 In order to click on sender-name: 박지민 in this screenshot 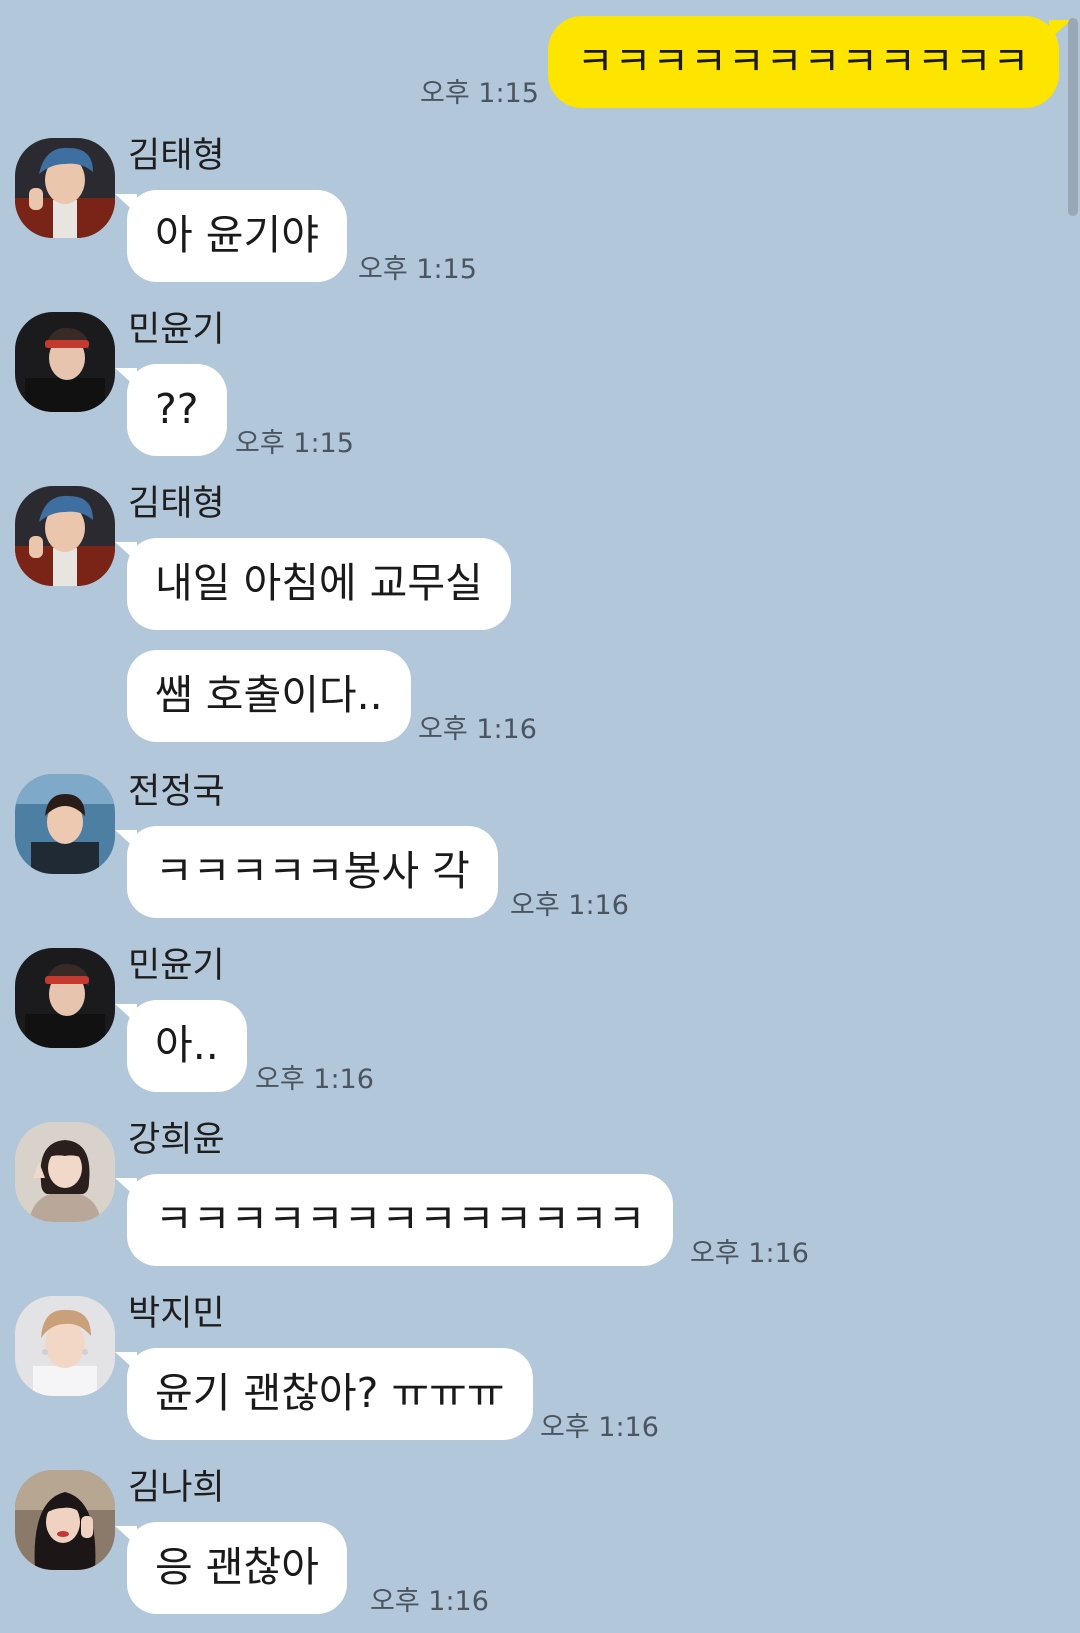, I will do `click(176, 1314)`.